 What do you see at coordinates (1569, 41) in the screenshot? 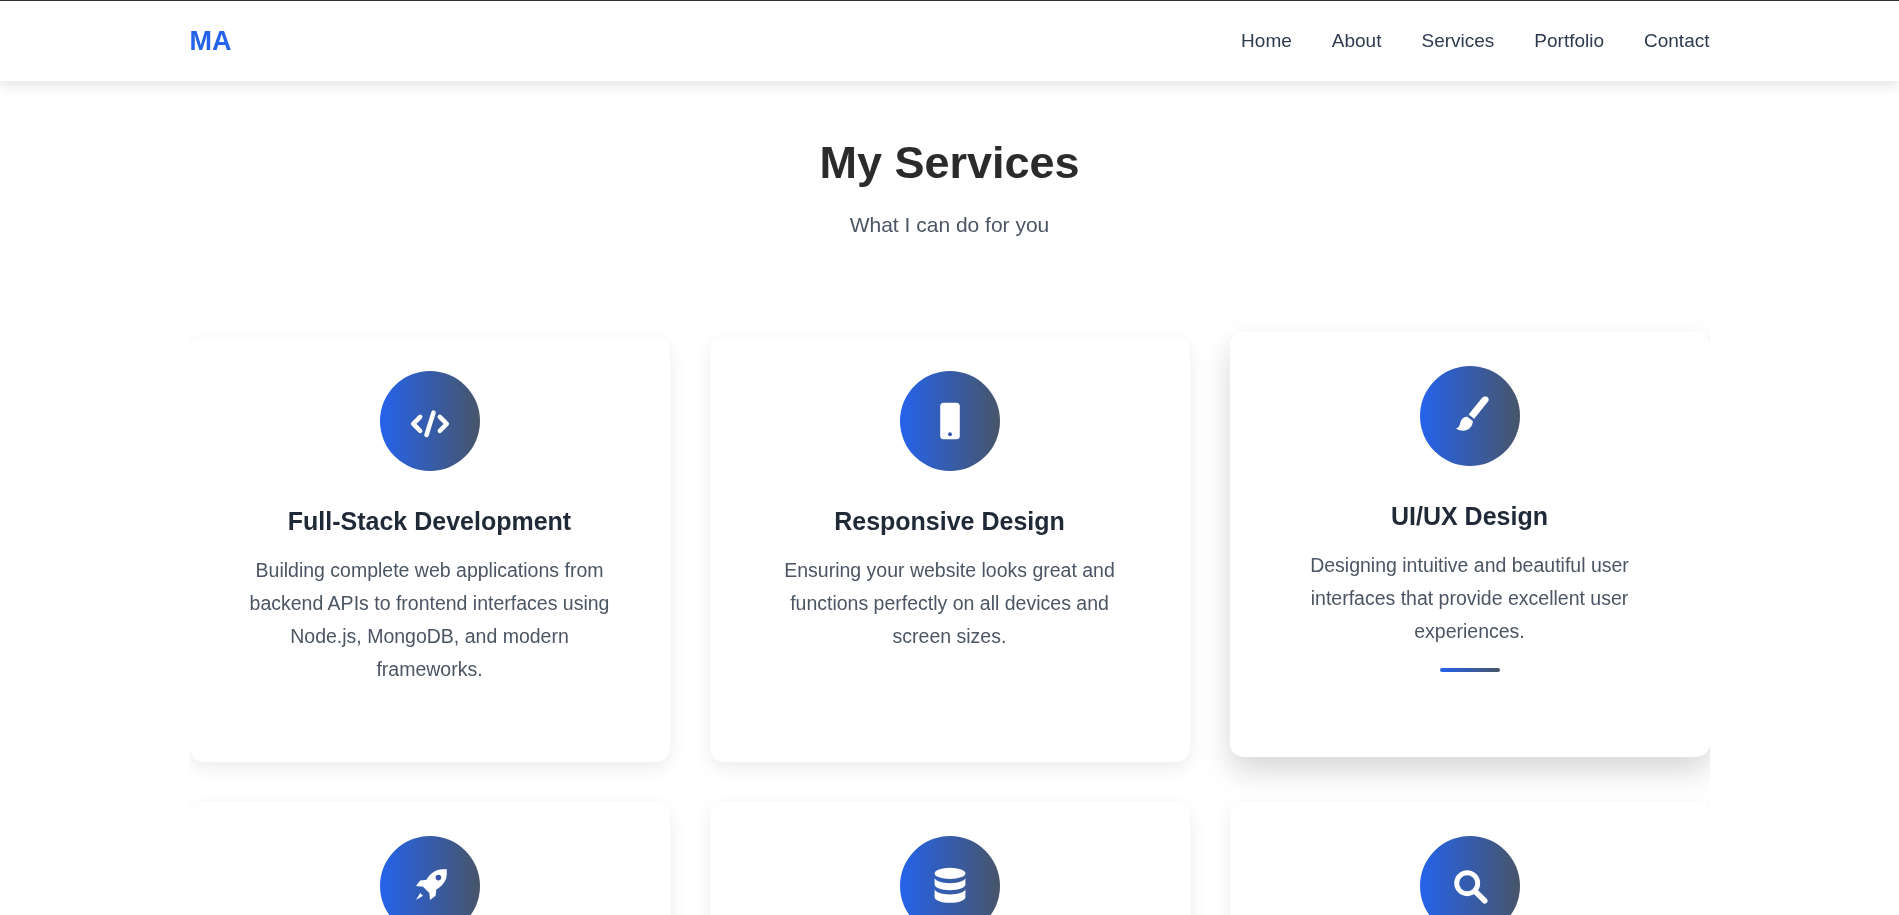
I see `nav-link: Portfolio` at bounding box center [1569, 41].